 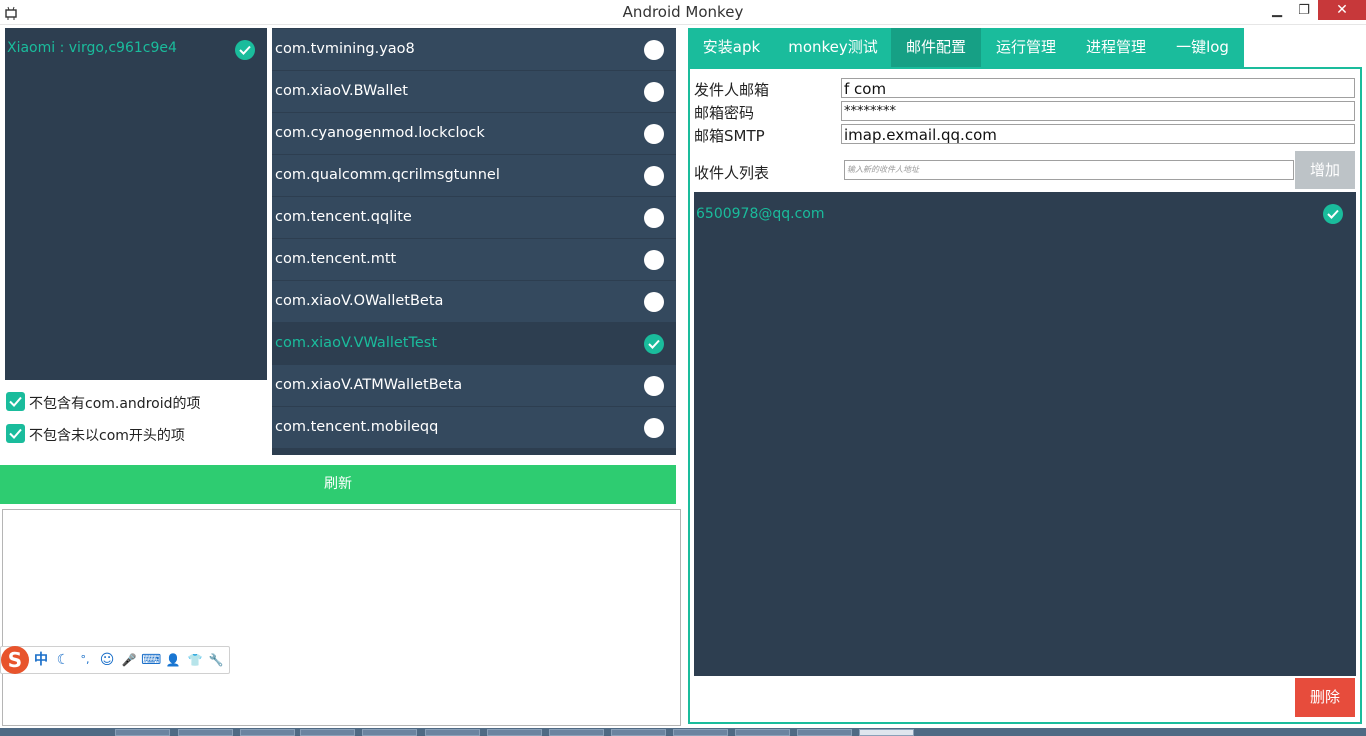 What do you see at coordinates (833, 47) in the screenshot?
I see `tab-monkey-test: monkey测试` at bounding box center [833, 47].